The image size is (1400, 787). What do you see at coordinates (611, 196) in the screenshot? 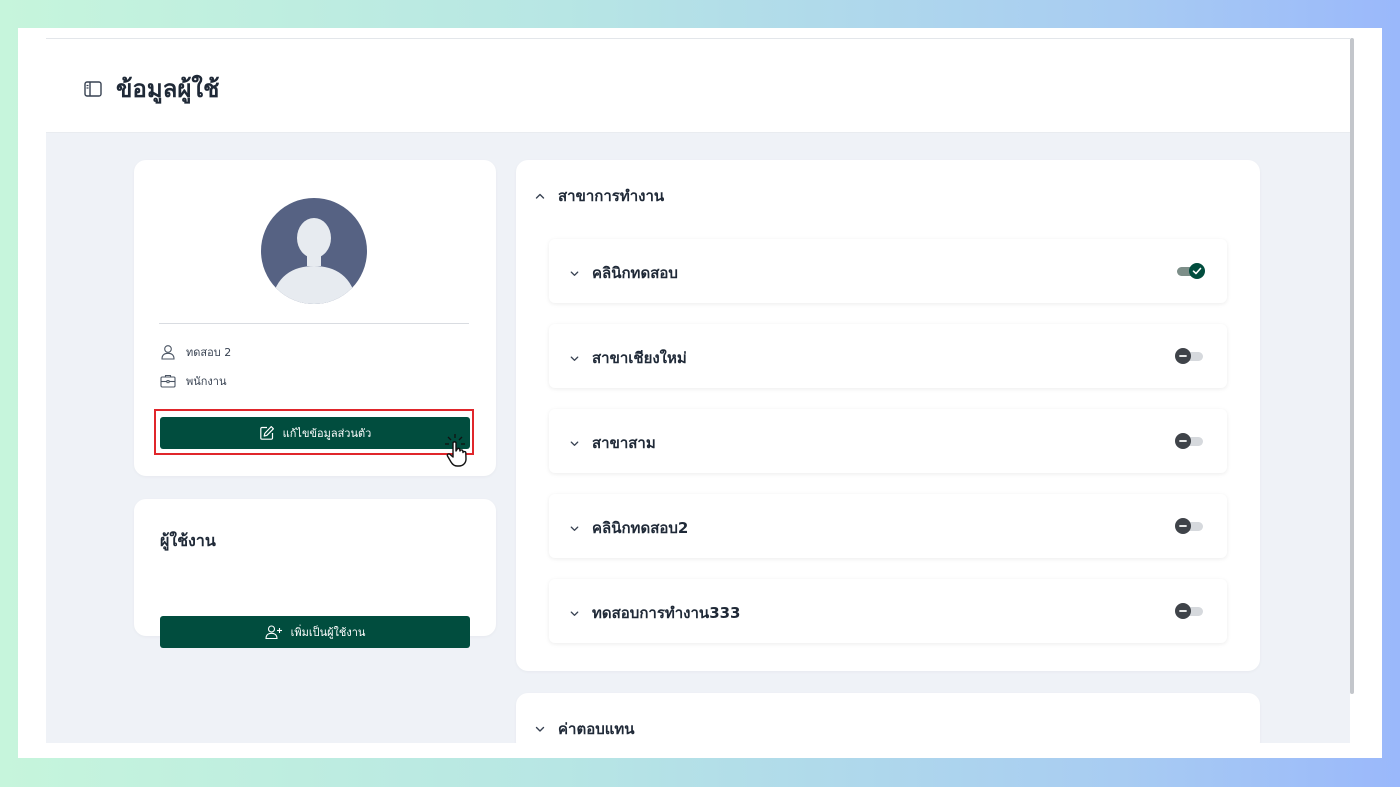
I see `branches-section-title: สาขาการทำงาน` at bounding box center [611, 196].